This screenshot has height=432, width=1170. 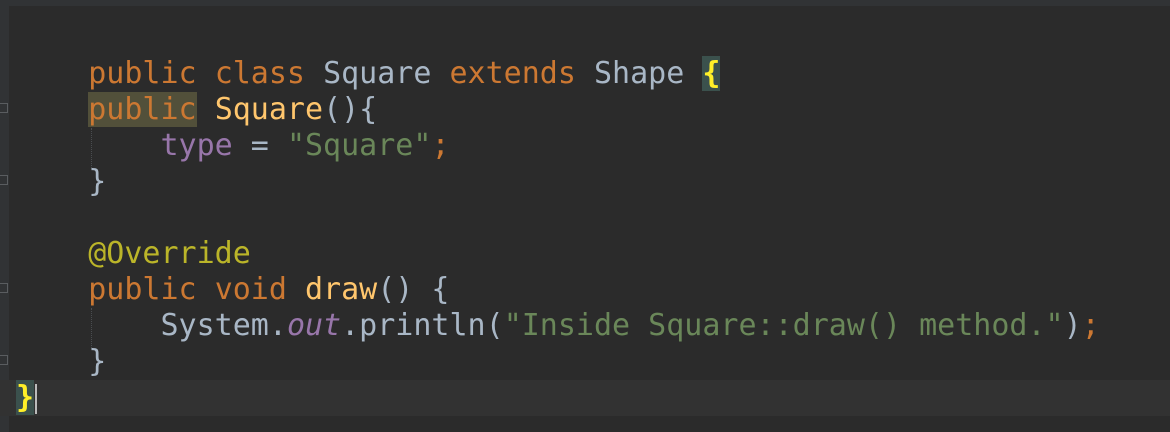 I want to click on method-params: () {, so click(x=413, y=289).